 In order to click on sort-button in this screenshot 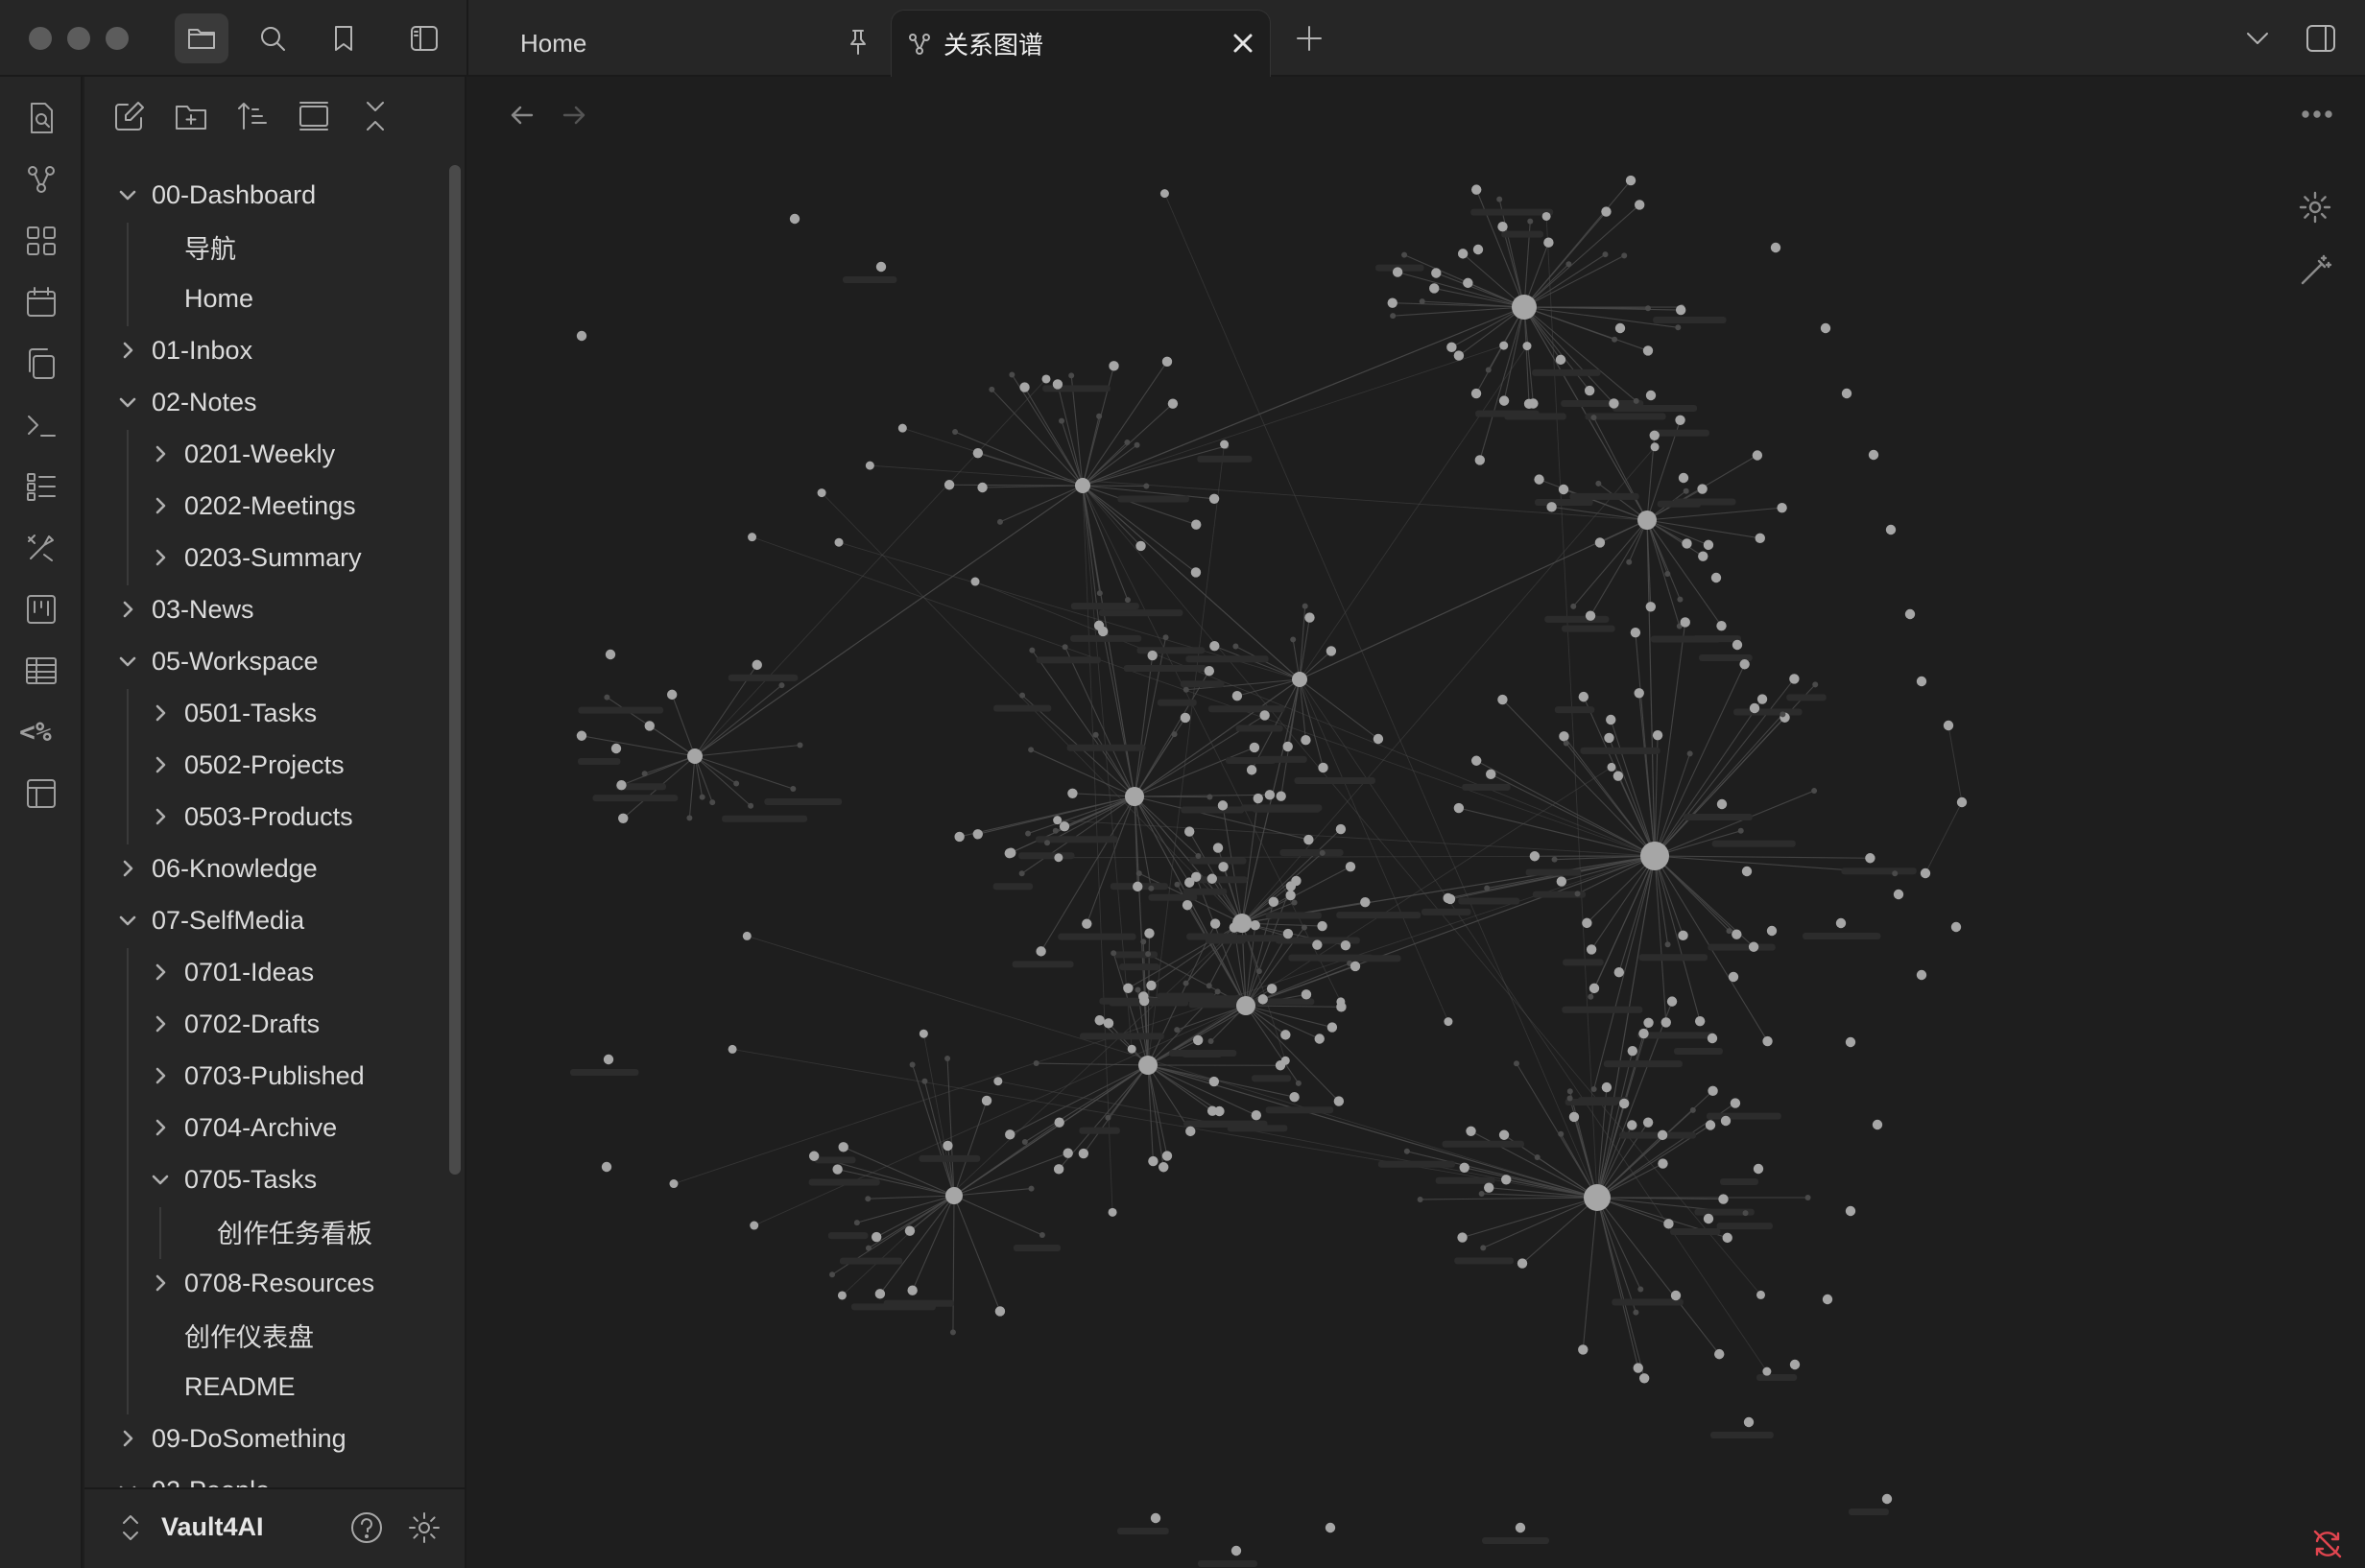, I will do `click(254, 117)`.